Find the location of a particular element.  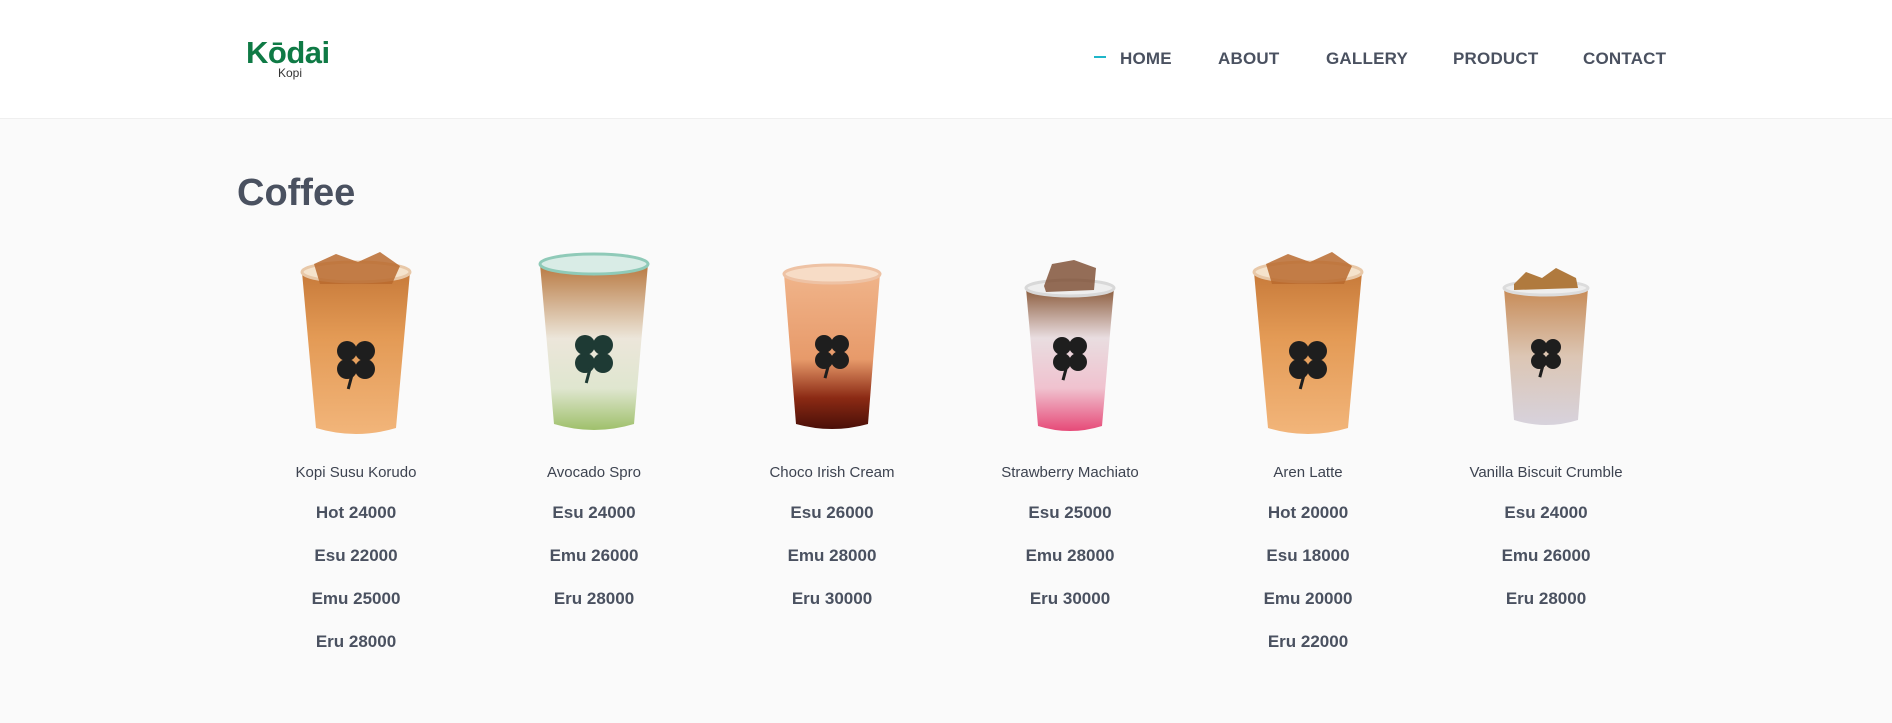

main-nav: HOME ABOUT GALLERY PRODUCT CONTACT is located at coordinates (946, 59).